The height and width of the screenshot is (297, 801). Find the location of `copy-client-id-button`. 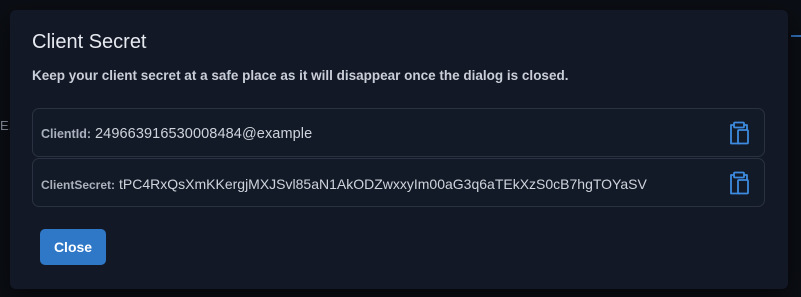

copy-client-id-button is located at coordinates (739, 133).